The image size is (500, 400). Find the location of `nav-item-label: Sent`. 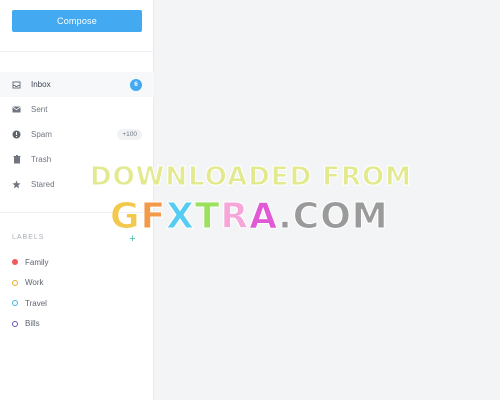

nav-item-label: Sent is located at coordinates (39, 109).